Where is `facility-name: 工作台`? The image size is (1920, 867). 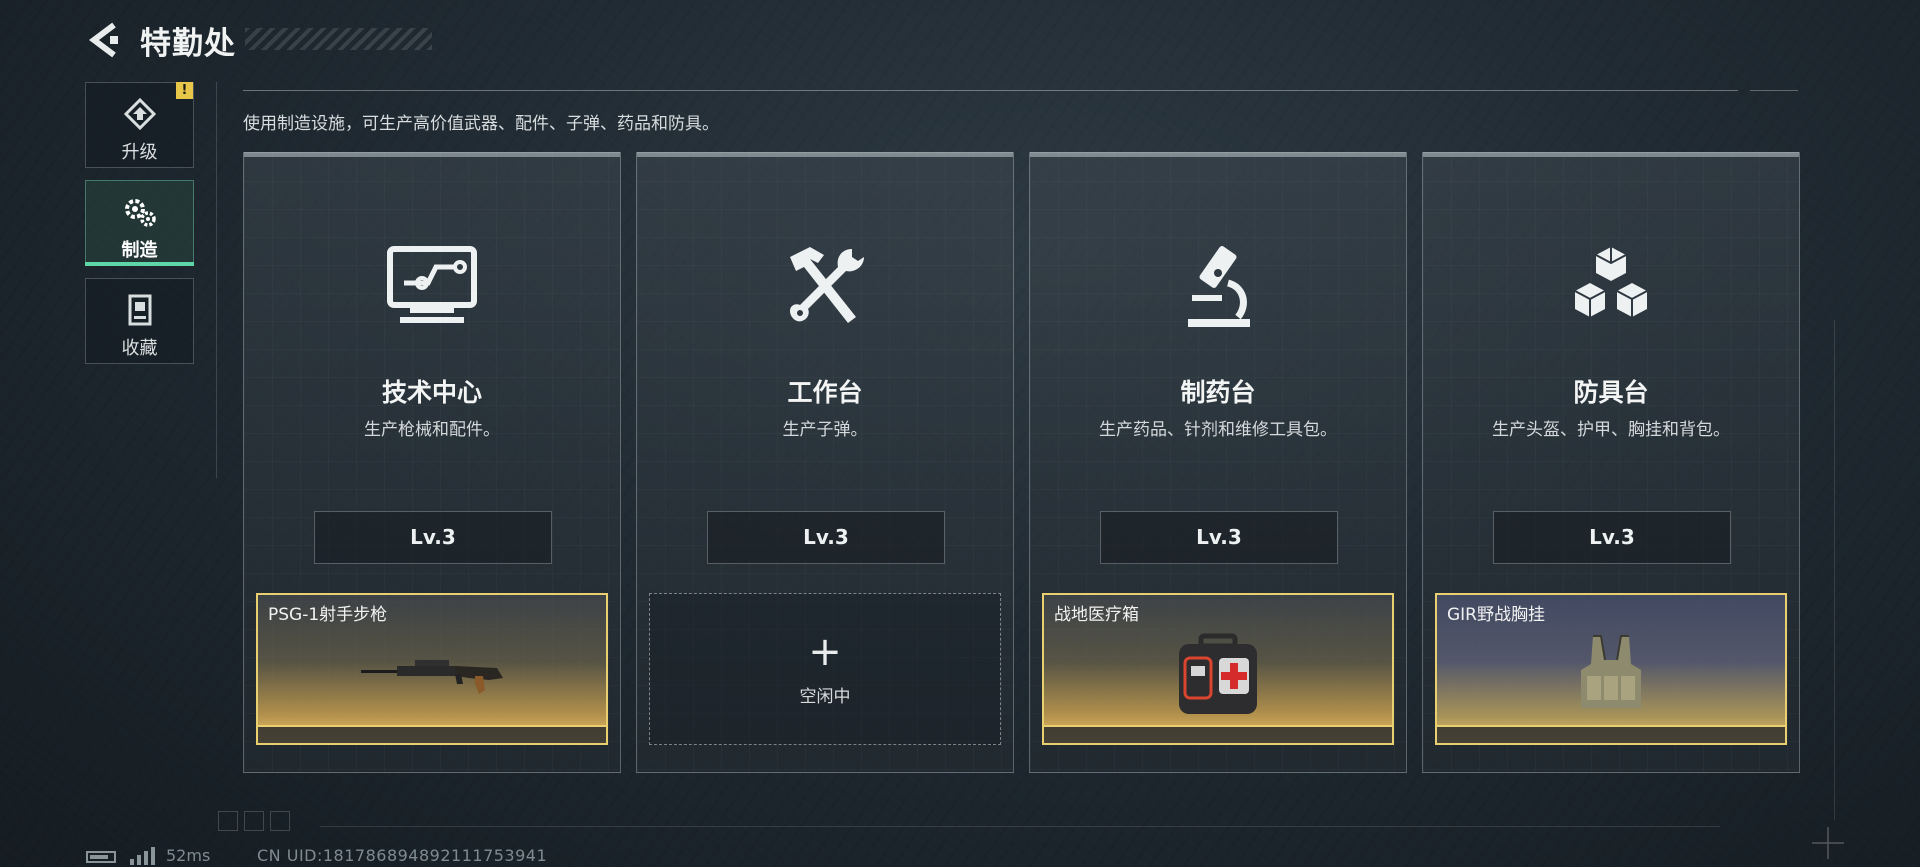
facility-name: 工作台 is located at coordinates (825, 392).